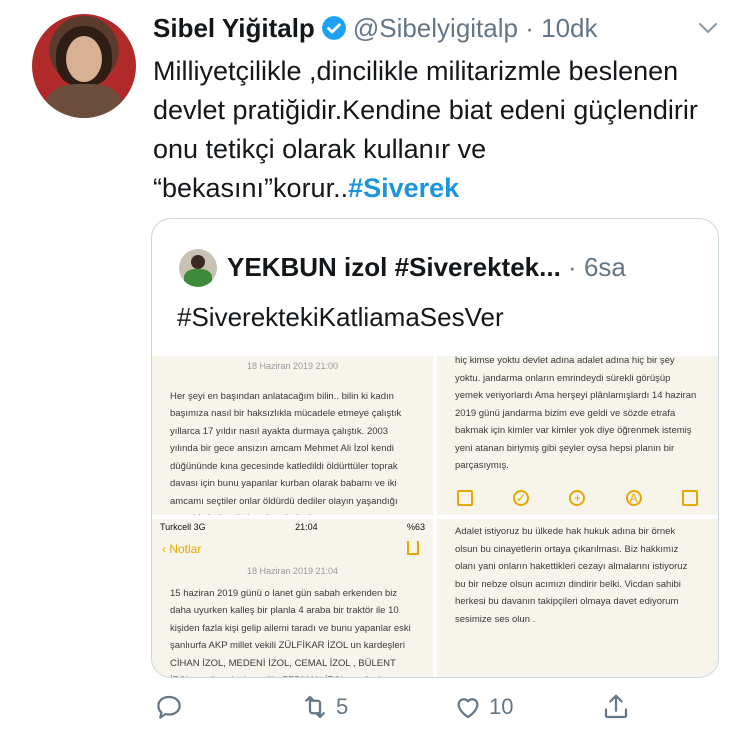  What do you see at coordinates (84, 66) in the screenshot?
I see `author-avatar` at bounding box center [84, 66].